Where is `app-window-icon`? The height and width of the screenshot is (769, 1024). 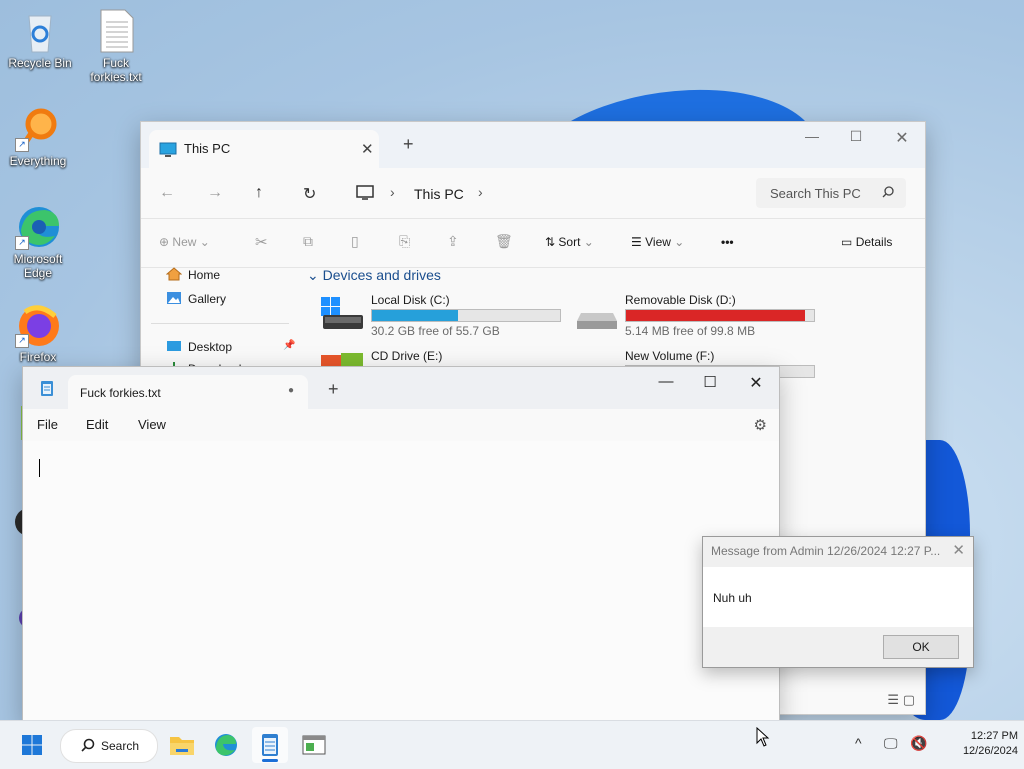
app-window-icon is located at coordinates (314, 745).